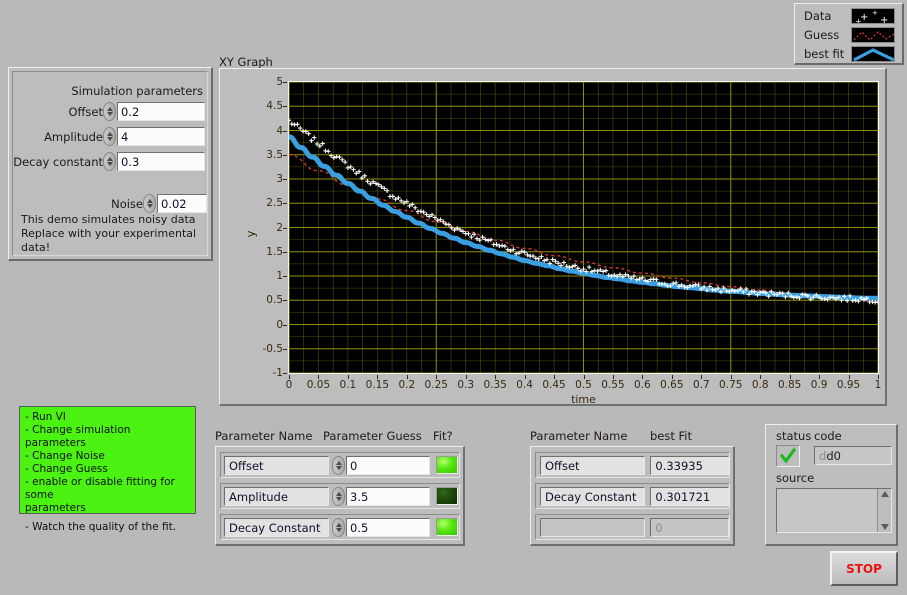  What do you see at coordinates (109, 109) in the screenshot?
I see `offset-increment-icon` at bounding box center [109, 109].